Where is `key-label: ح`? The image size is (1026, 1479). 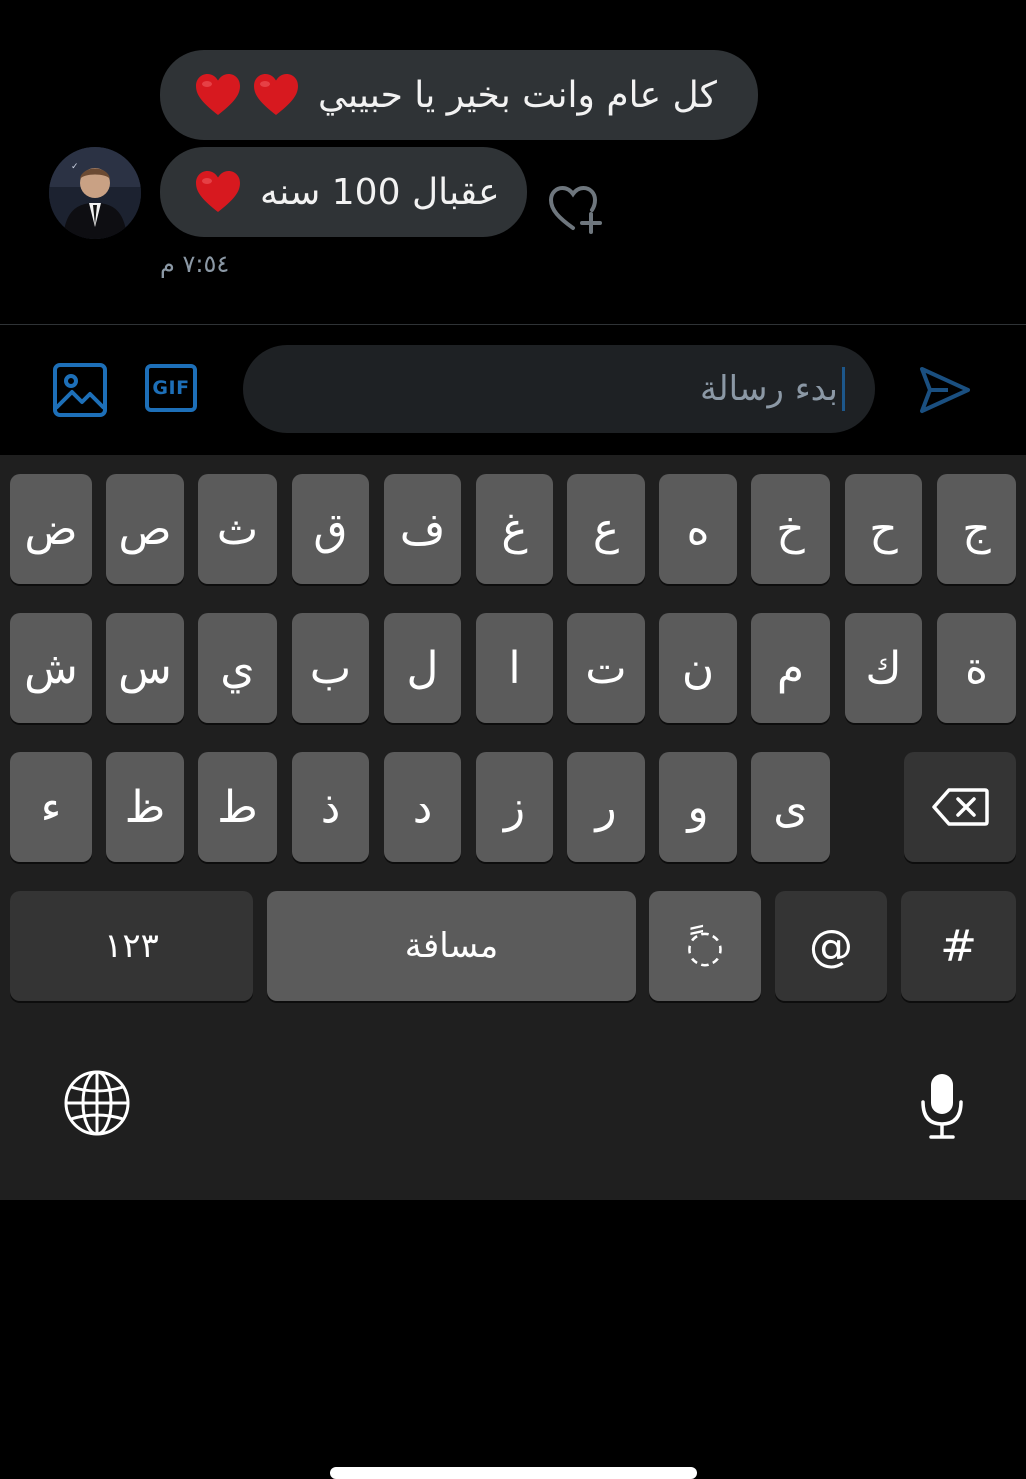
key-label: ح is located at coordinates (883, 529).